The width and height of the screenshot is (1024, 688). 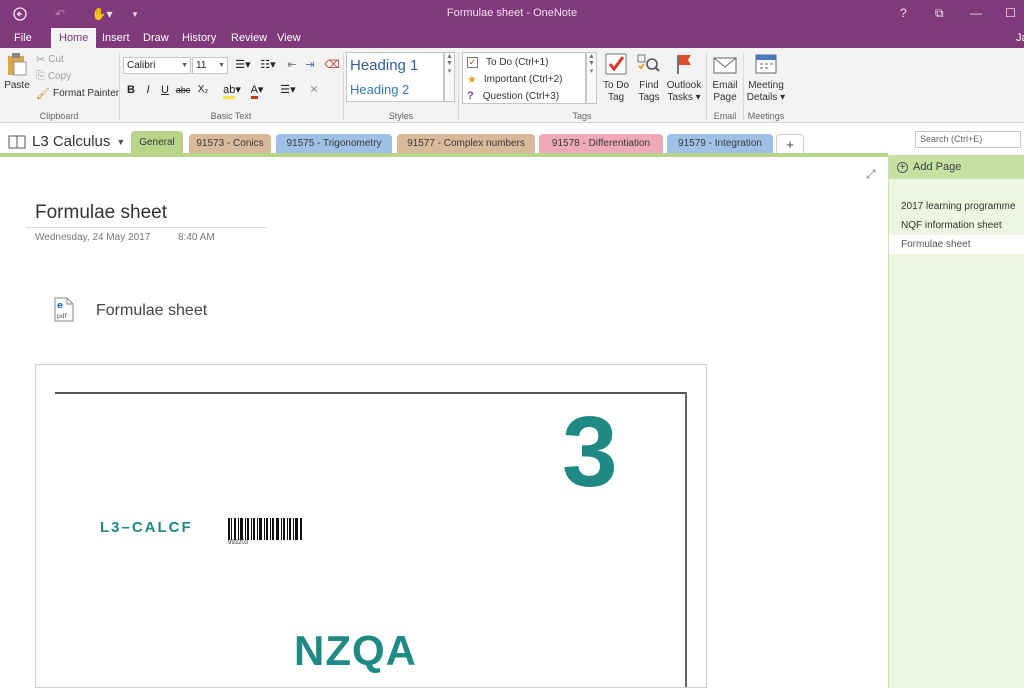 I want to click on tag-question-label: Question (Ctrl+3), so click(x=521, y=96).